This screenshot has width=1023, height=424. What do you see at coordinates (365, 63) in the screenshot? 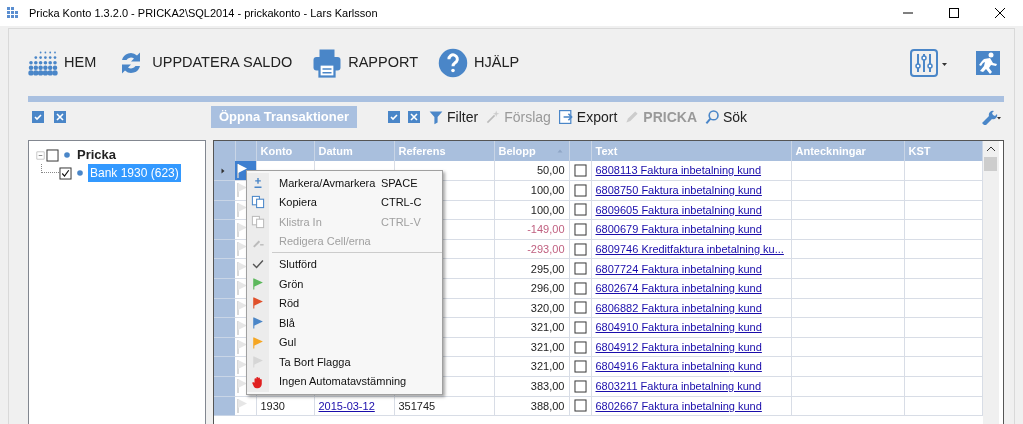
I see `toolbar-button: RAPPORT` at bounding box center [365, 63].